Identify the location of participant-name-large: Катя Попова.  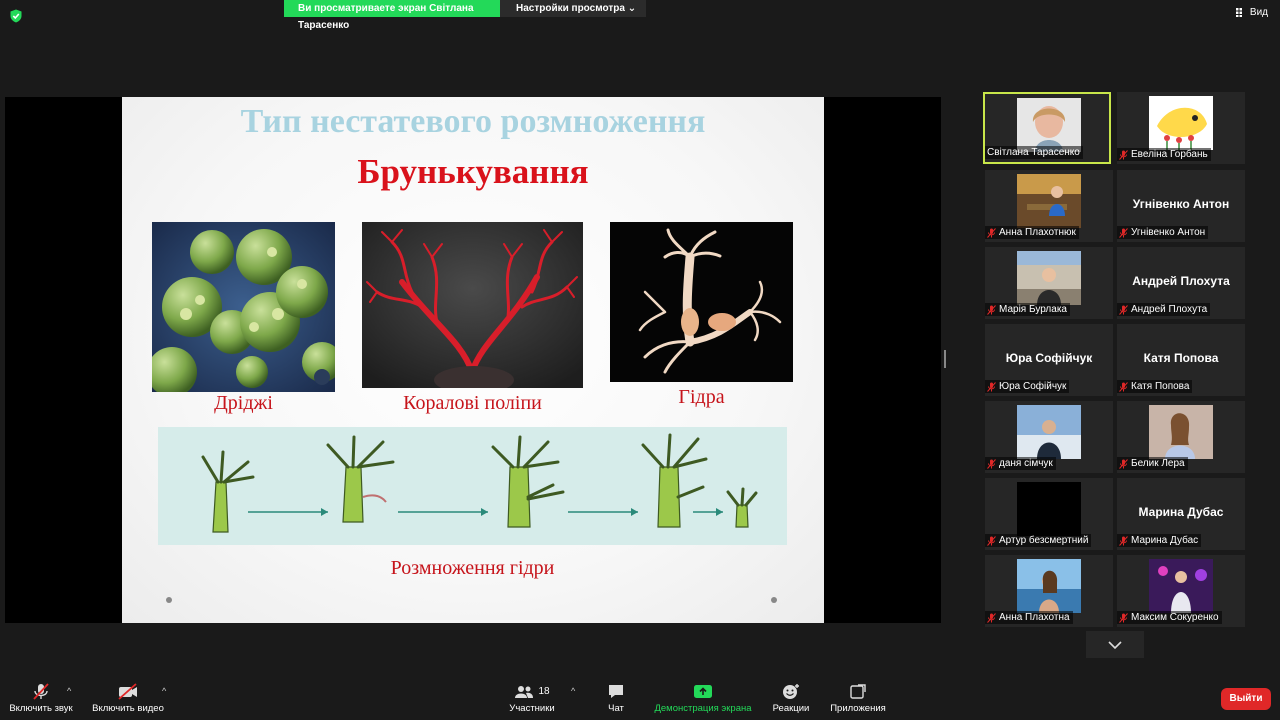
(1181, 358).